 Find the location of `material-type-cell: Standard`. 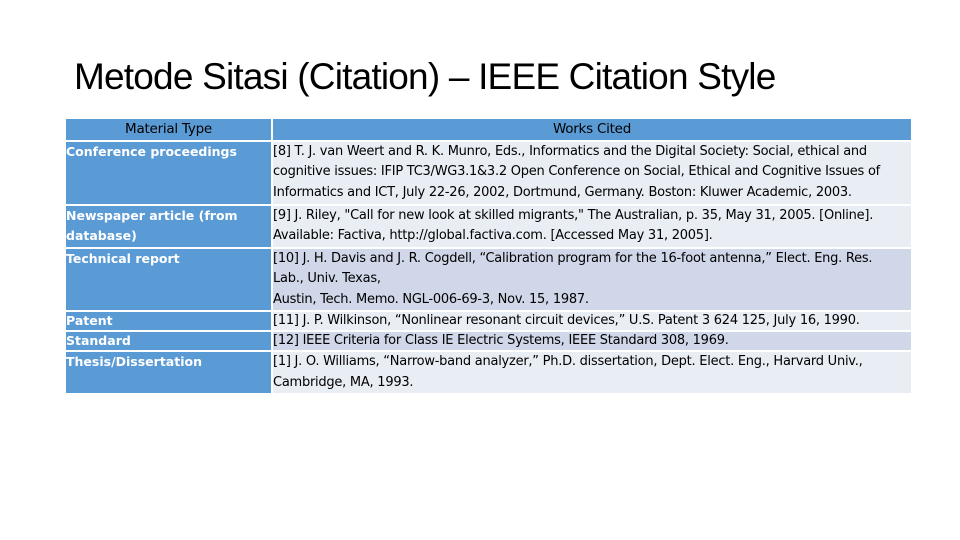

material-type-cell: Standard is located at coordinates (169, 341).